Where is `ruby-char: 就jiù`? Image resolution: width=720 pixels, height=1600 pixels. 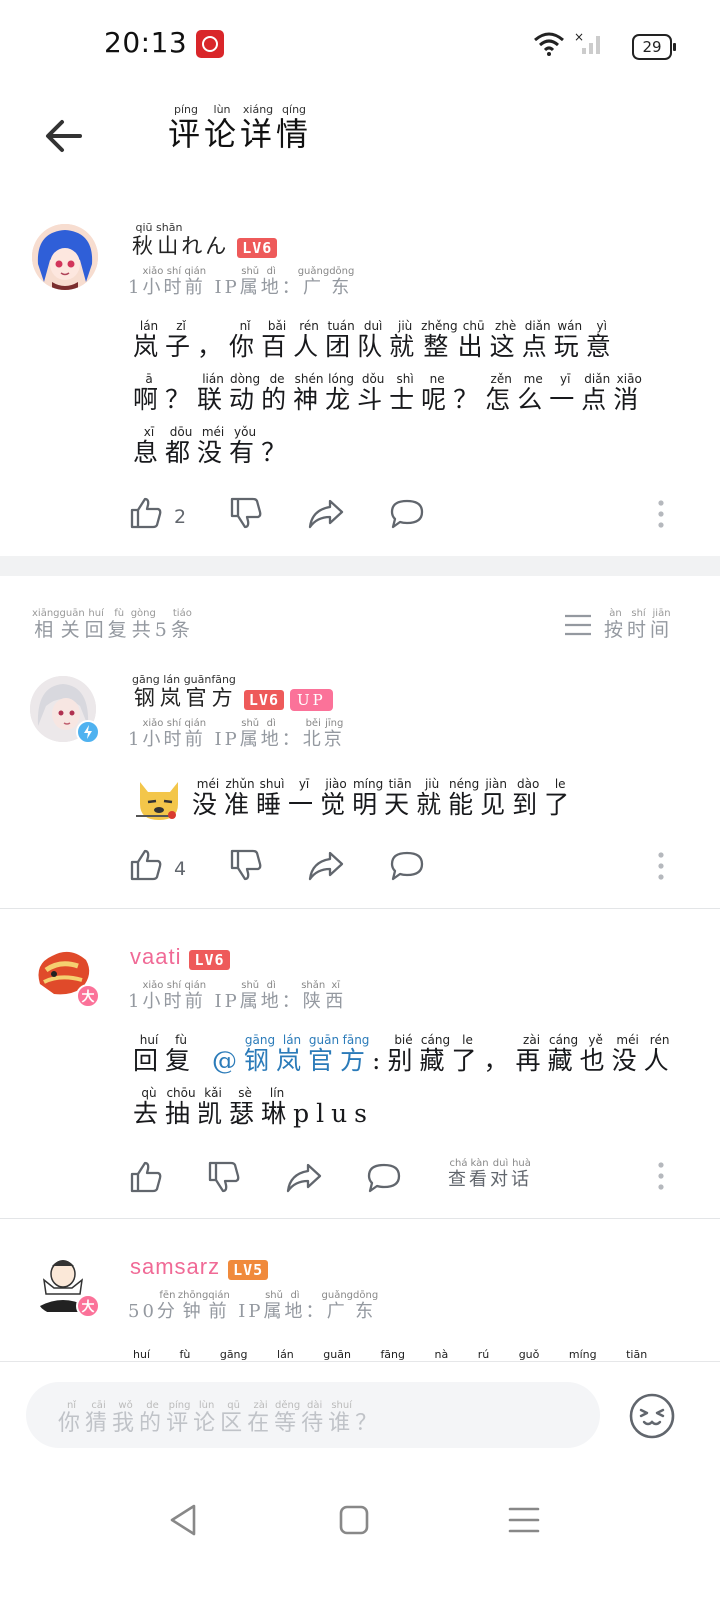 ruby-char: 就jiù is located at coordinates (405, 340).